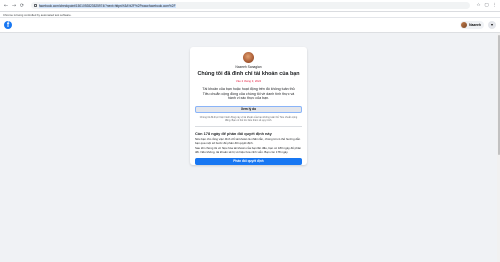 Image resolution: width=500 pixels, height=262 pixels. Describe the element at coordinates (22, 6) in the screenshot. I see `reload-icon: ⟳` at that location.